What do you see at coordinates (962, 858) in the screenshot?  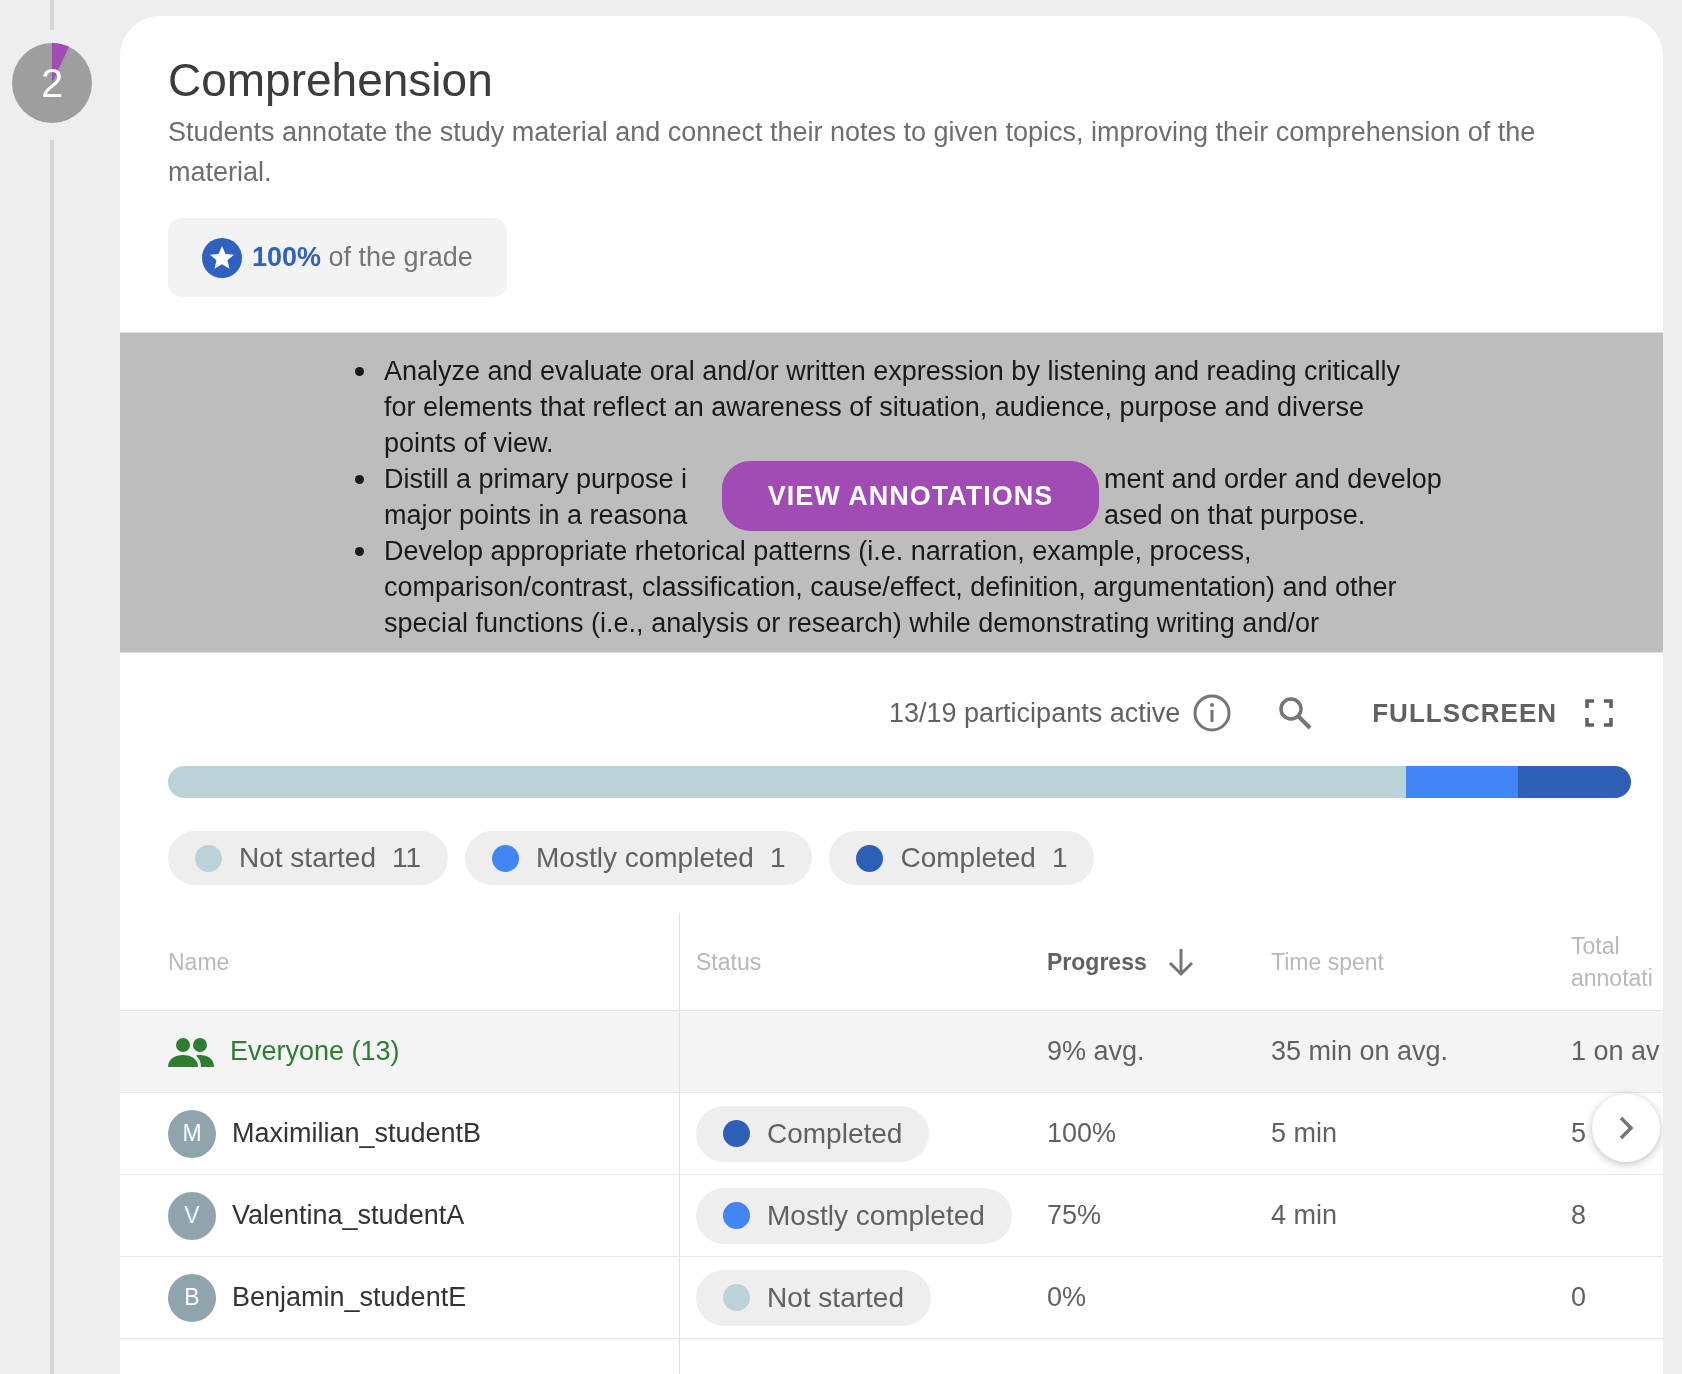 I see `status-filter-chip: Completed 1` at bounding box center [962, 858].